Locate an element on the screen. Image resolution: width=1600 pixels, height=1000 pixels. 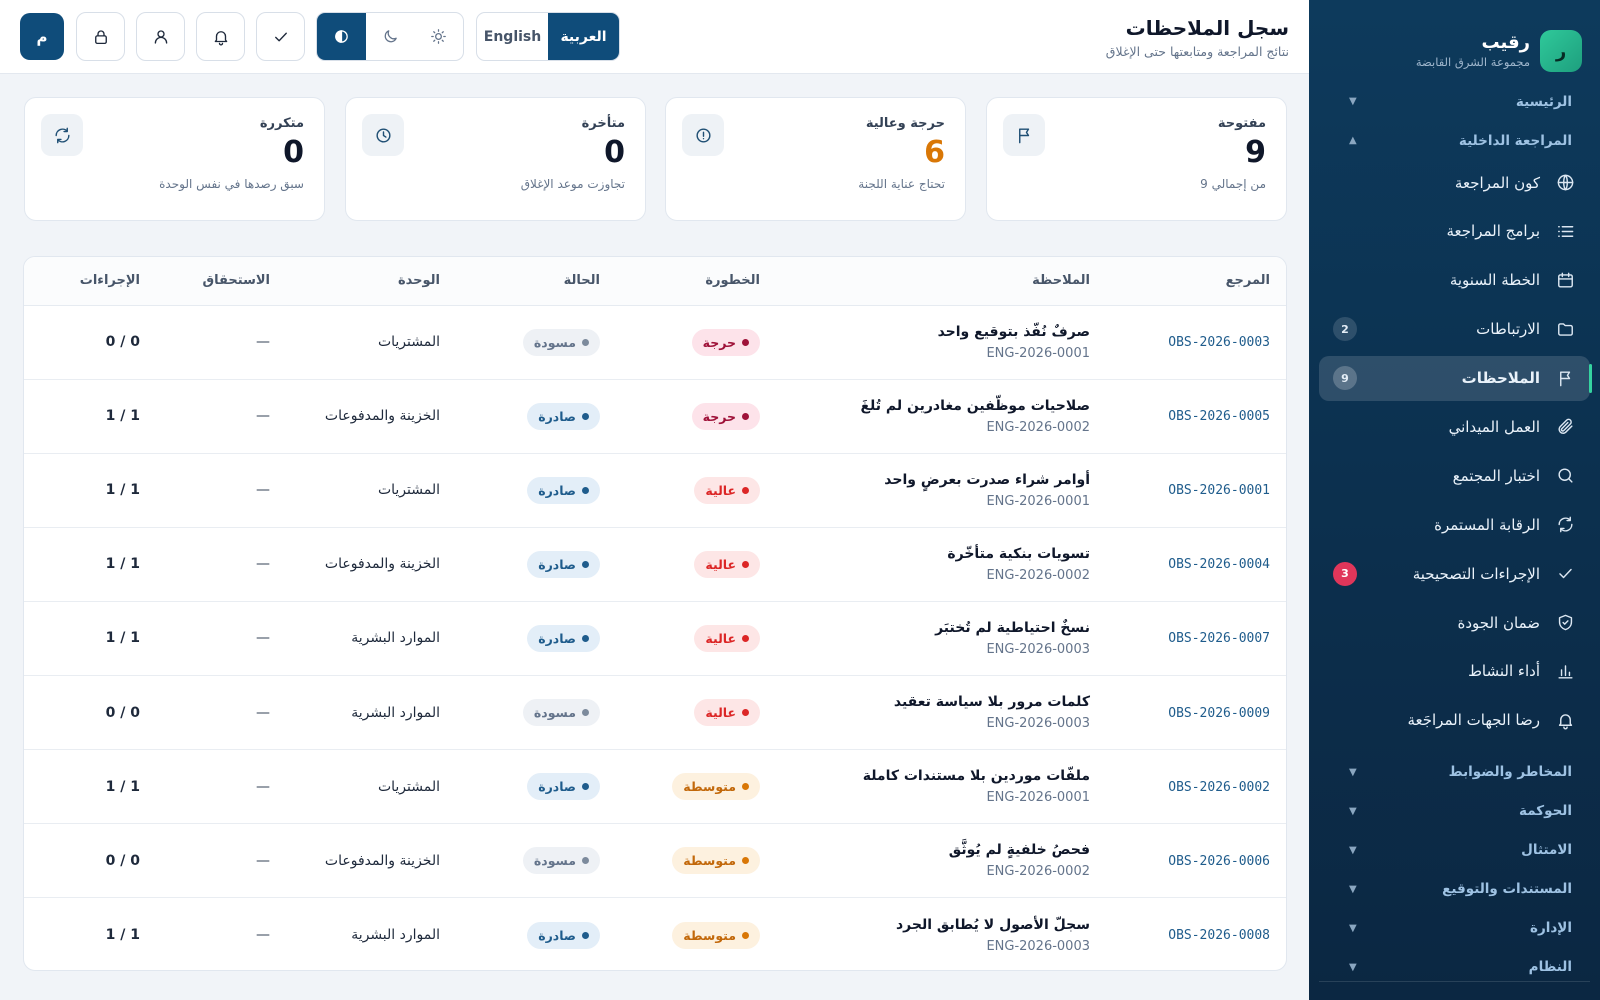
column-header-status: الحالة is located at coordinates (536, 281).